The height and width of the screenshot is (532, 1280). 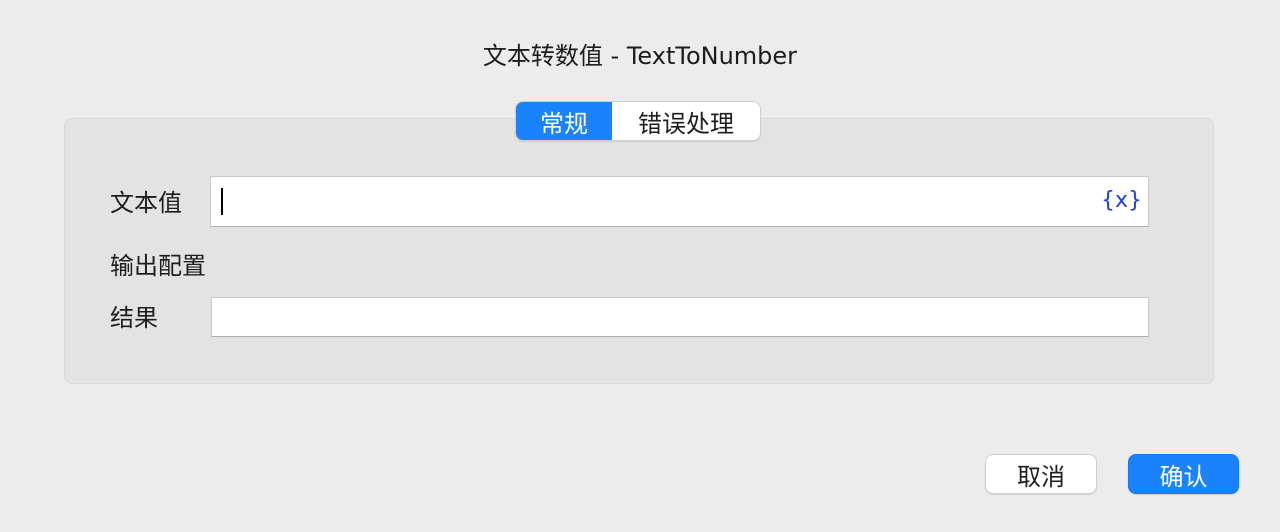 What do you see at coordinates (222, 201) in the screenshot?
I see `text-cursor` at bounding box center [222, 201].